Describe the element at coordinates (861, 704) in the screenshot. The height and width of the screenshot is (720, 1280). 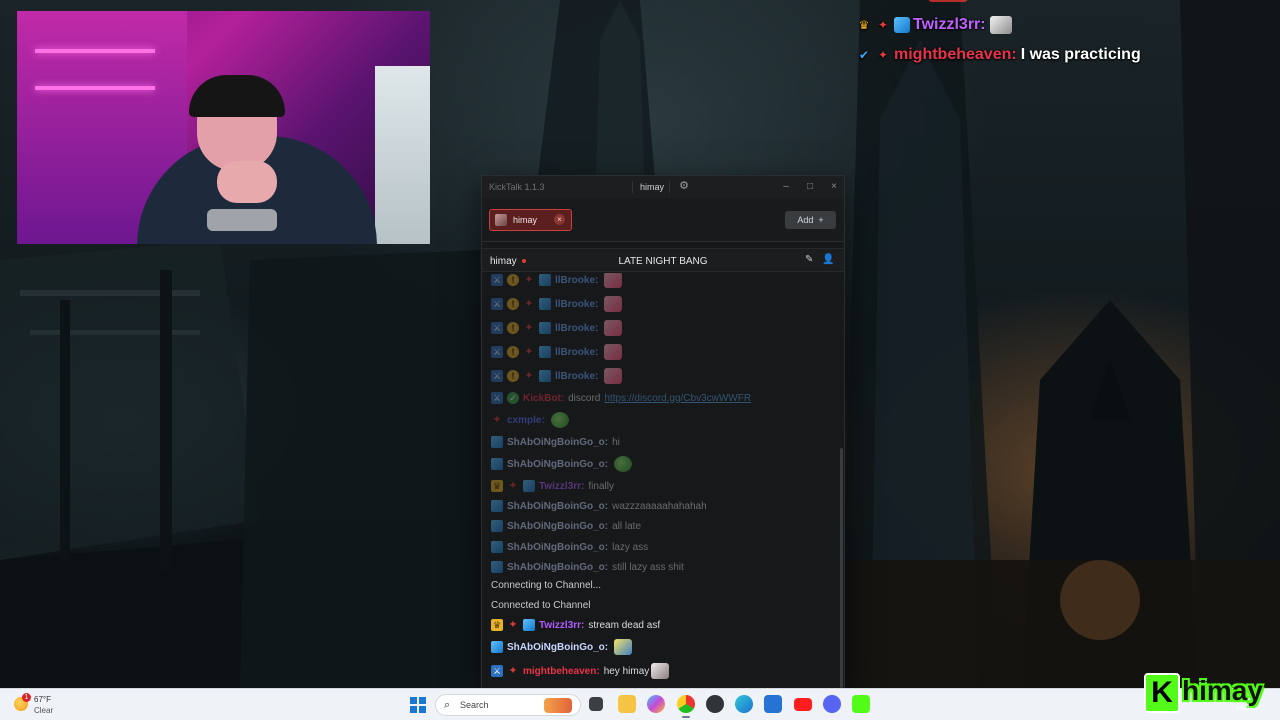
I see `kick-app-icon` at that location.